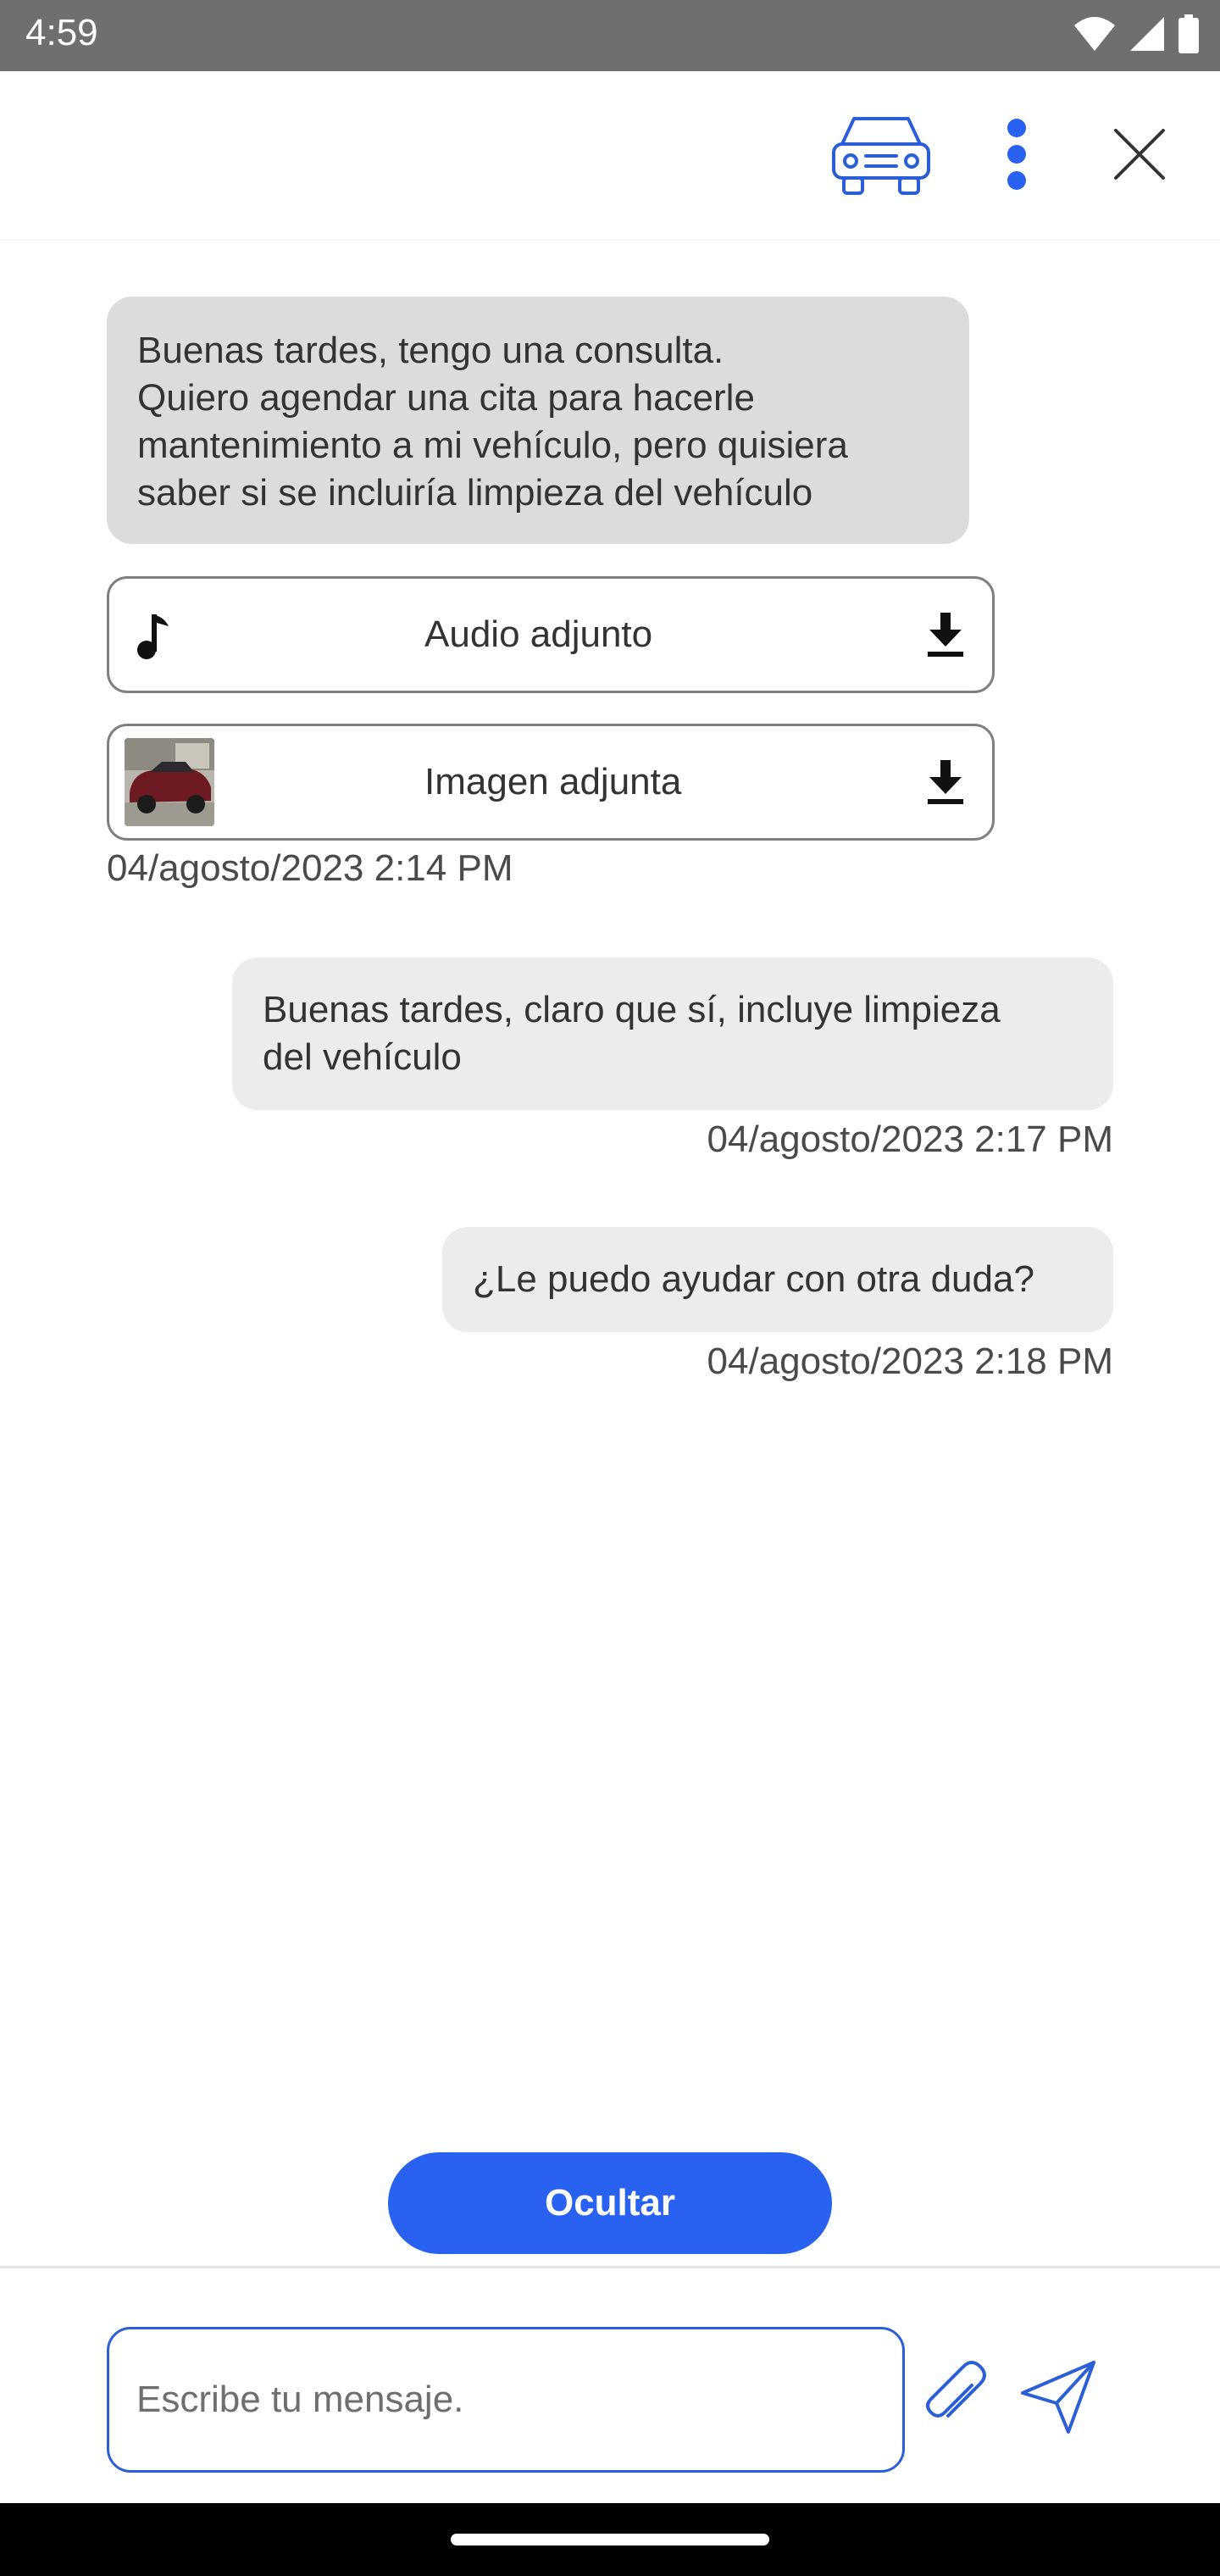 This screenshot has height=2576, width=1220. Describe the element at coordinates (610, 35) in the screenshot. I see `status-bar: 4:59` at that location.